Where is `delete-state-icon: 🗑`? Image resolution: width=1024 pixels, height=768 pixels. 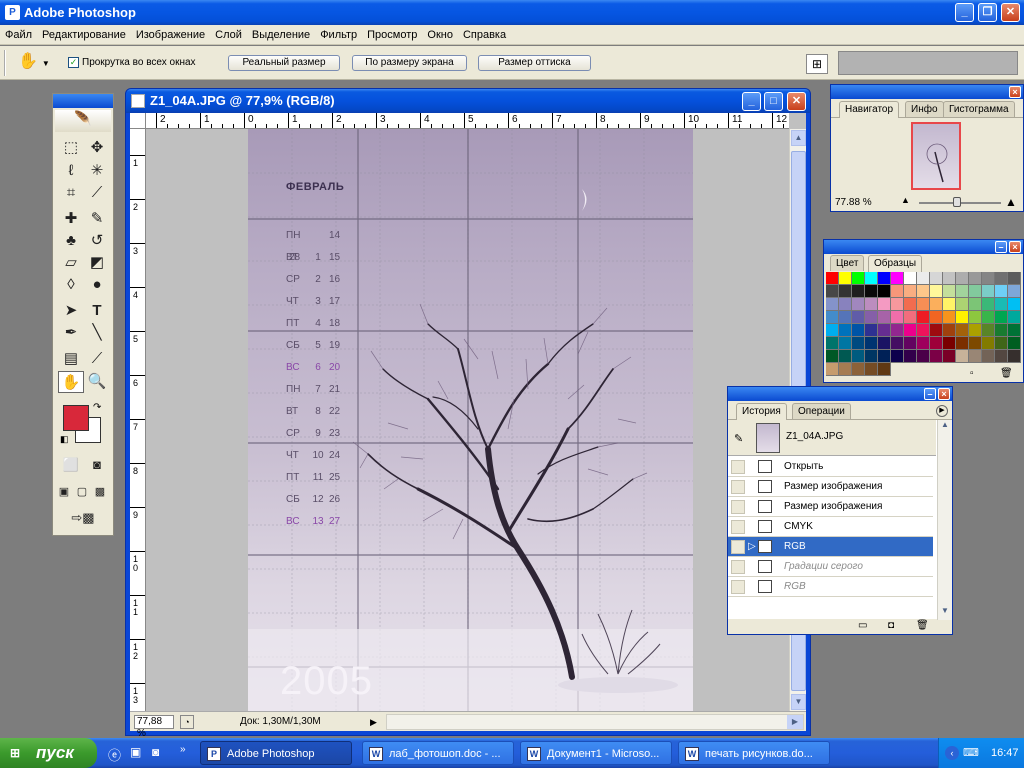 delete-state-icon: 🗑 is located at coordinates (922, 625).